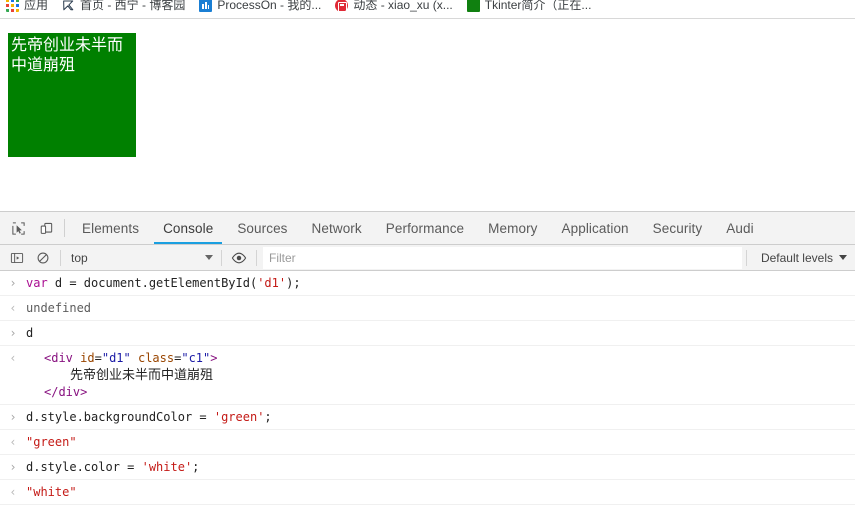 This screenshot has height=516, width=855. Describe the element at coordinates (72, 95) in the screenshot. I see `styled-div-d1: 先帝创业未半而中道崩殂` at that location.